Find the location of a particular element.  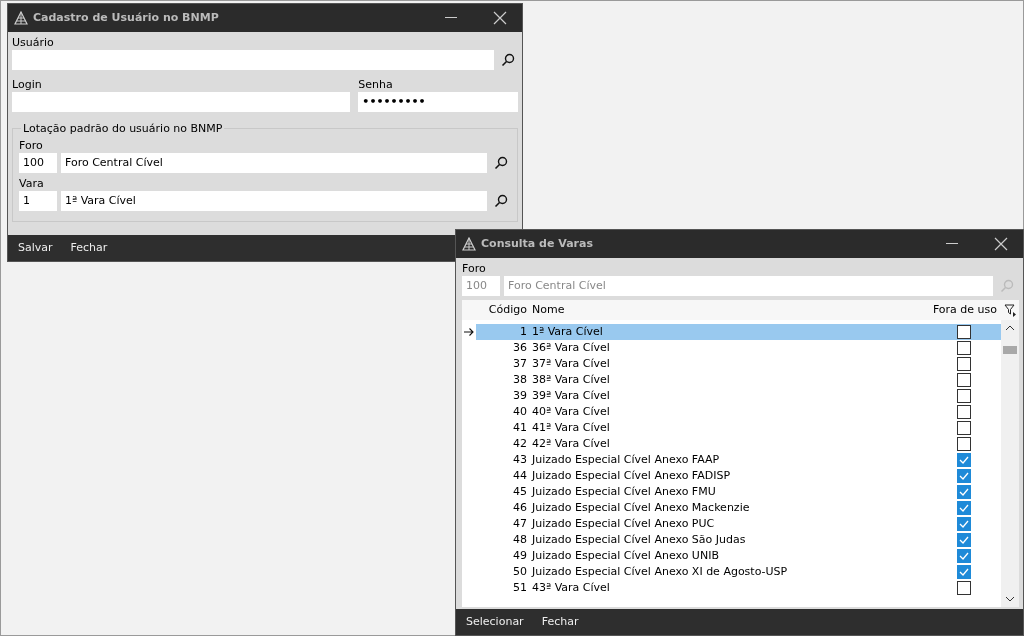

table-row: 40 40ª Vara Cível is located at coordinates (731, 412).